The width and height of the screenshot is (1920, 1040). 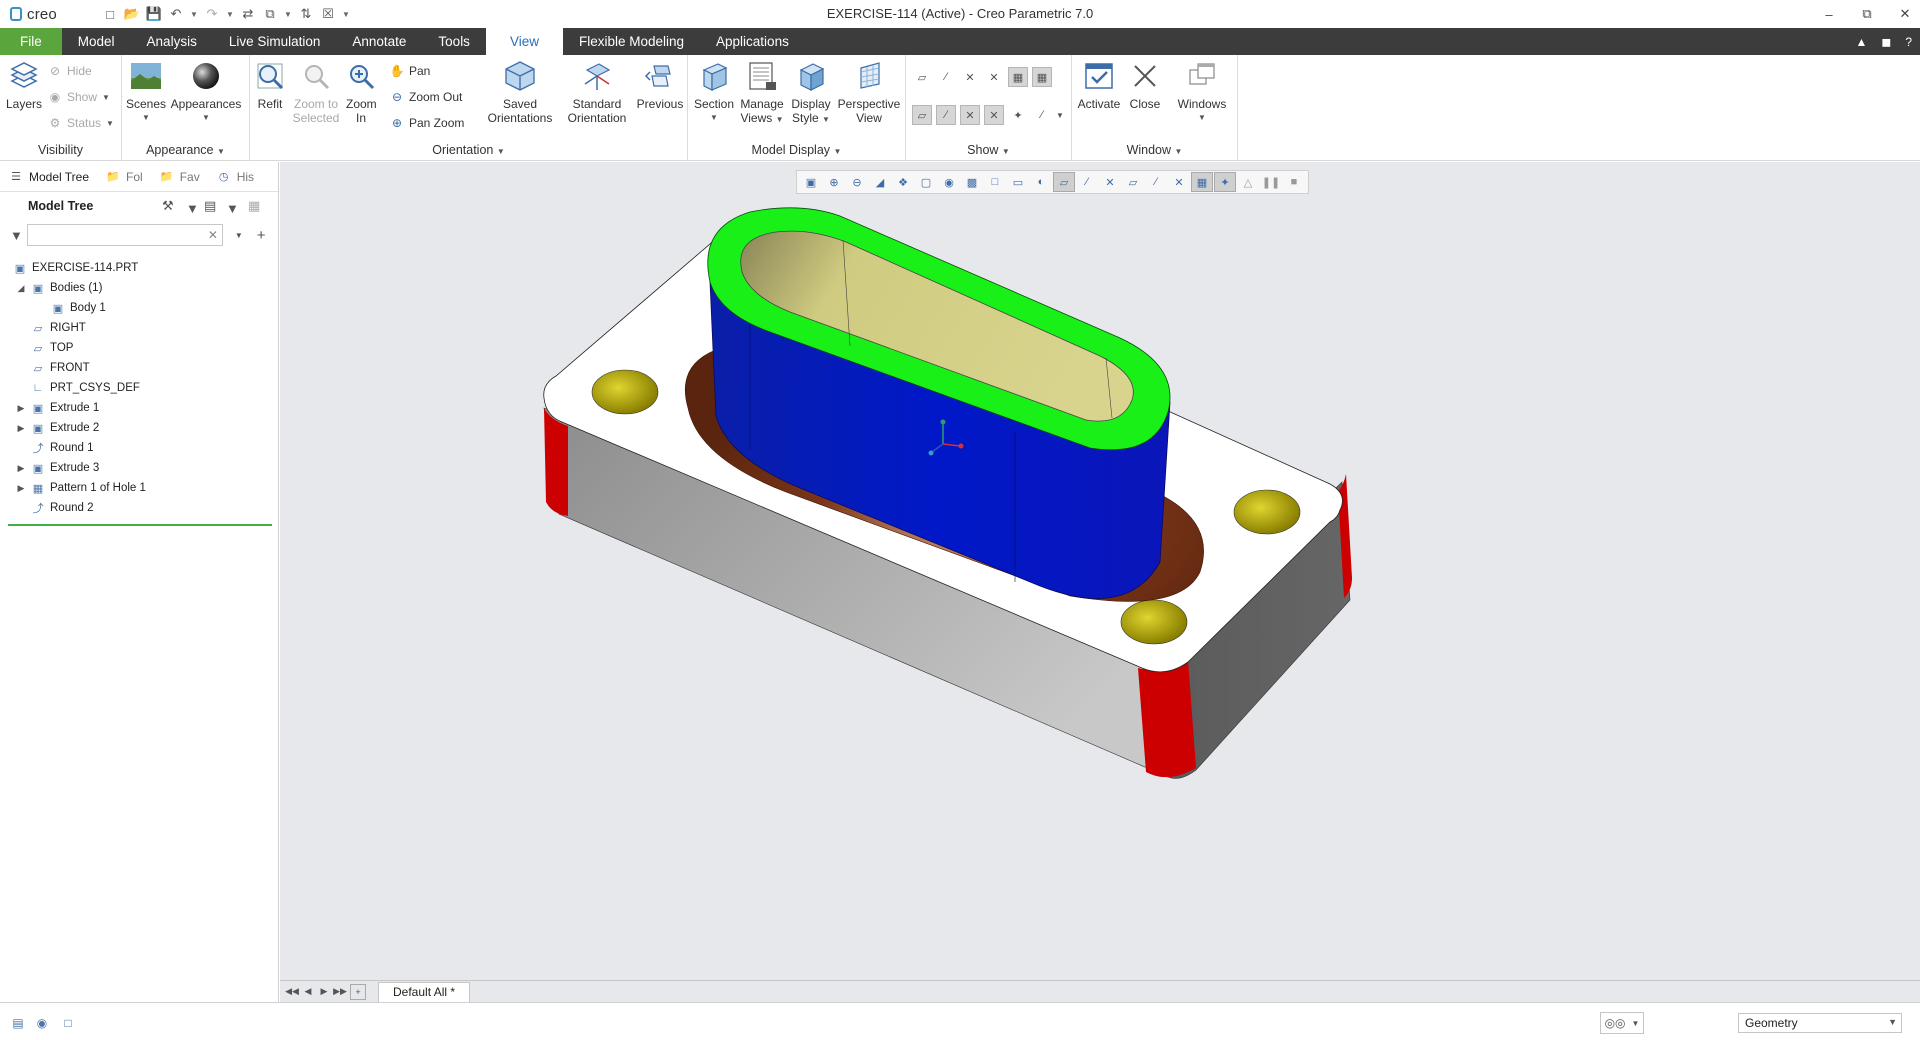 What do you see at coordinates (714, 92) in the screenshot?
I see `section-button: Section ▼` at bounding box center [714, 92].